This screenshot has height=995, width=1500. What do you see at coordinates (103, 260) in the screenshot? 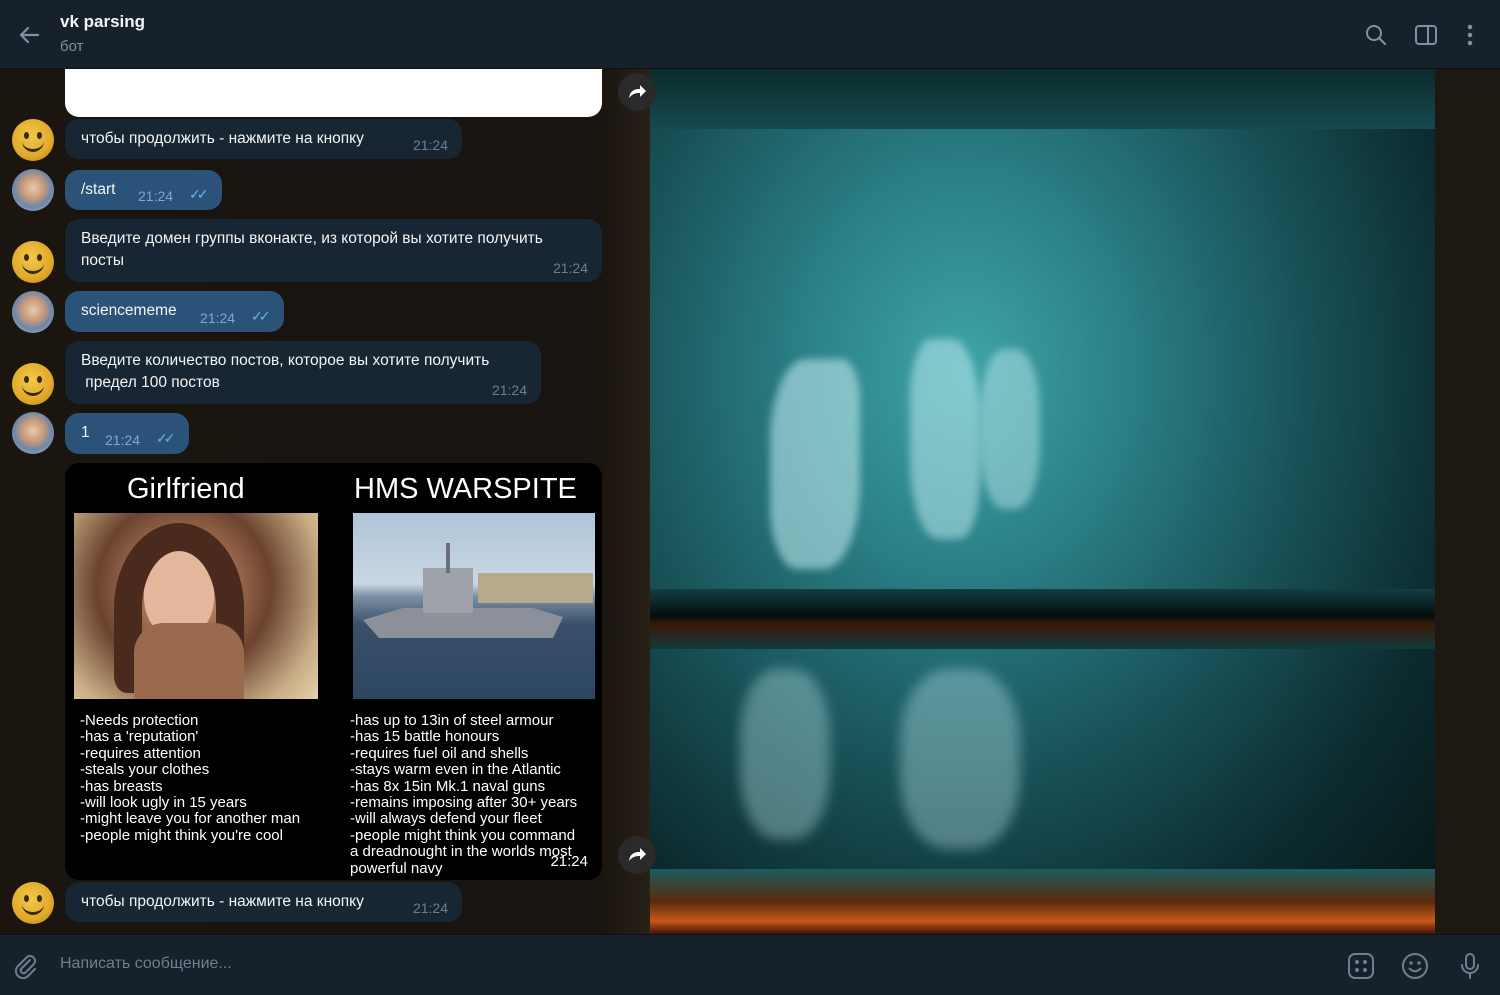
I see `message-text-line: посты` at bounding box center [103, 260].